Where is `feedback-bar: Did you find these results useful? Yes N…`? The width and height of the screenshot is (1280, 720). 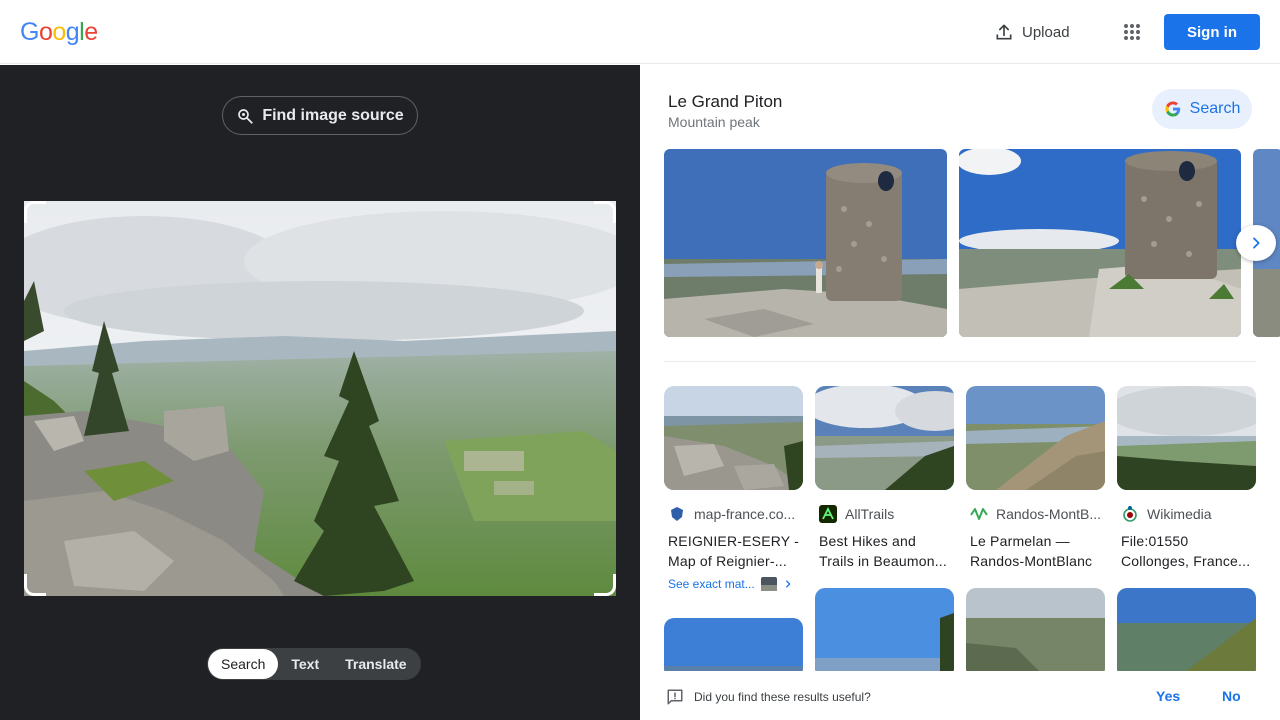
feedback-bar: Did you find these results useful? Yes N… is located at coordinates (960, 695).